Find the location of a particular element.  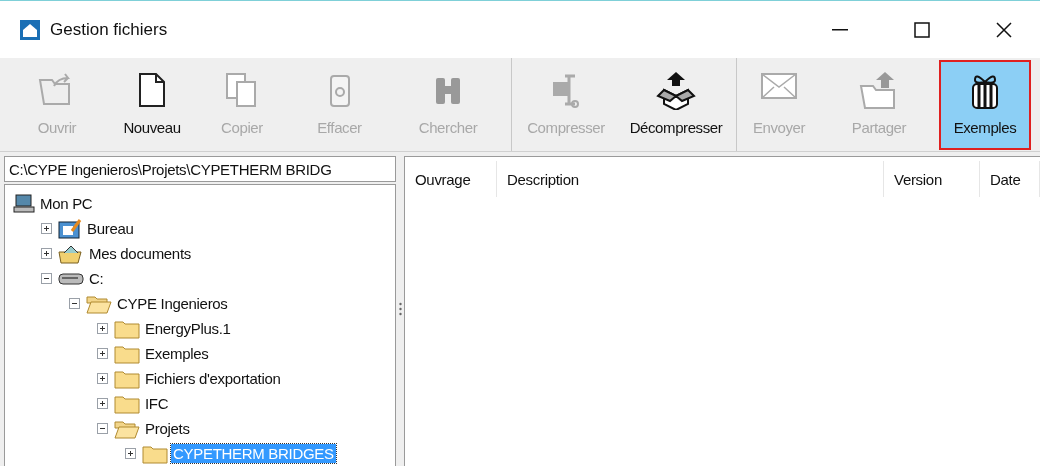

toolbar-button: Nouveau is located at coordinates (152, 105).